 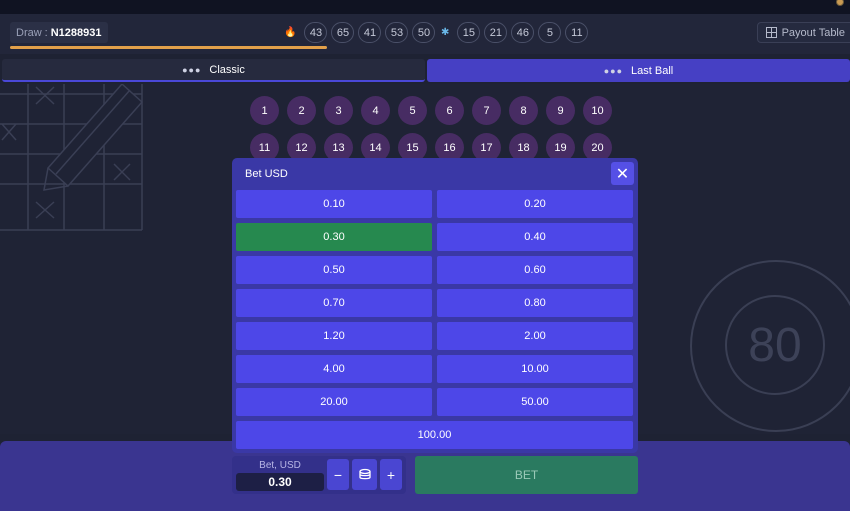 What do you see at coordinates (391, 474) in the screenshot?
I see `increase-bet-button: +` at bounding box center [391, 474].